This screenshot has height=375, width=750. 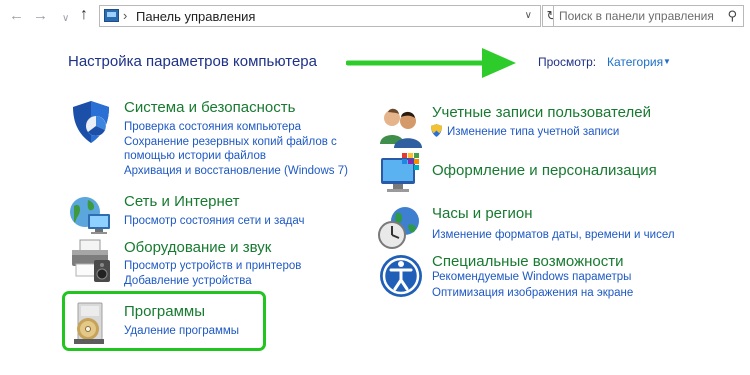 I want to click on category-appearance: Оформление и персонализация, so click(x=528, y=175).